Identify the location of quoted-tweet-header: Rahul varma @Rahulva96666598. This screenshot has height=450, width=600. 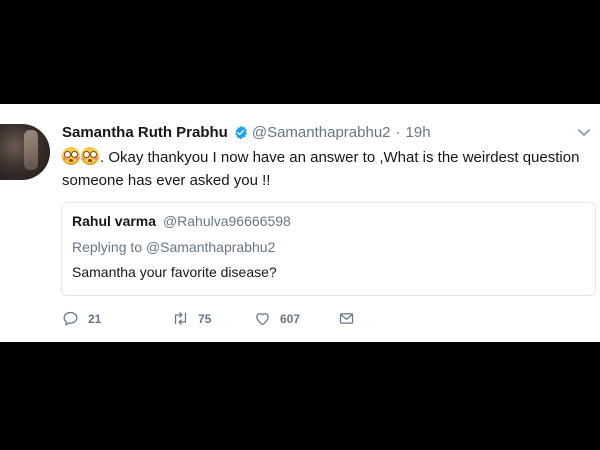
(181, 221).